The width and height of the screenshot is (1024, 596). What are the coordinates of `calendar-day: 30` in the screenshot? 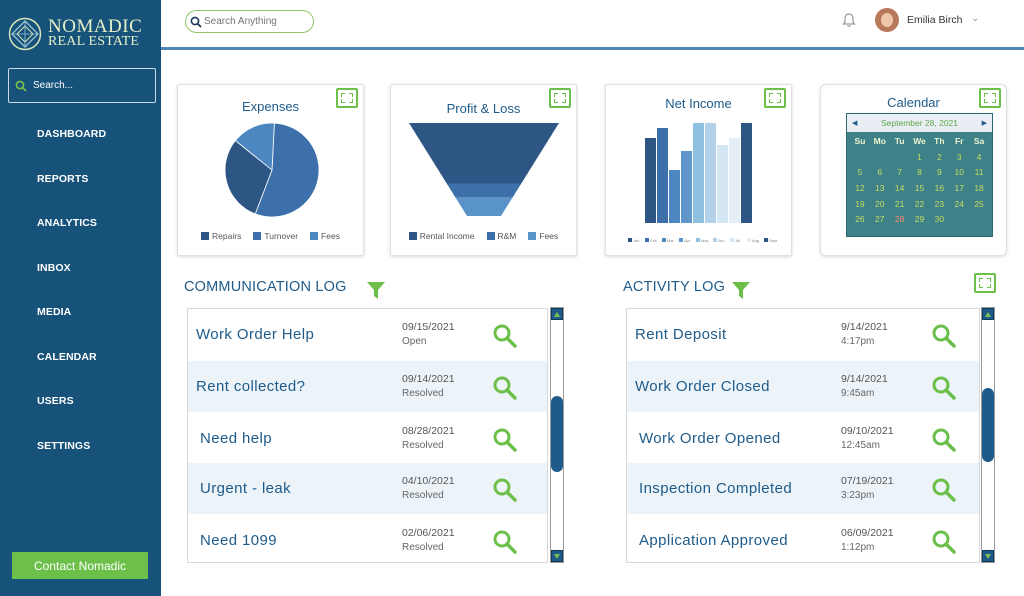 It's located at (939, 220).